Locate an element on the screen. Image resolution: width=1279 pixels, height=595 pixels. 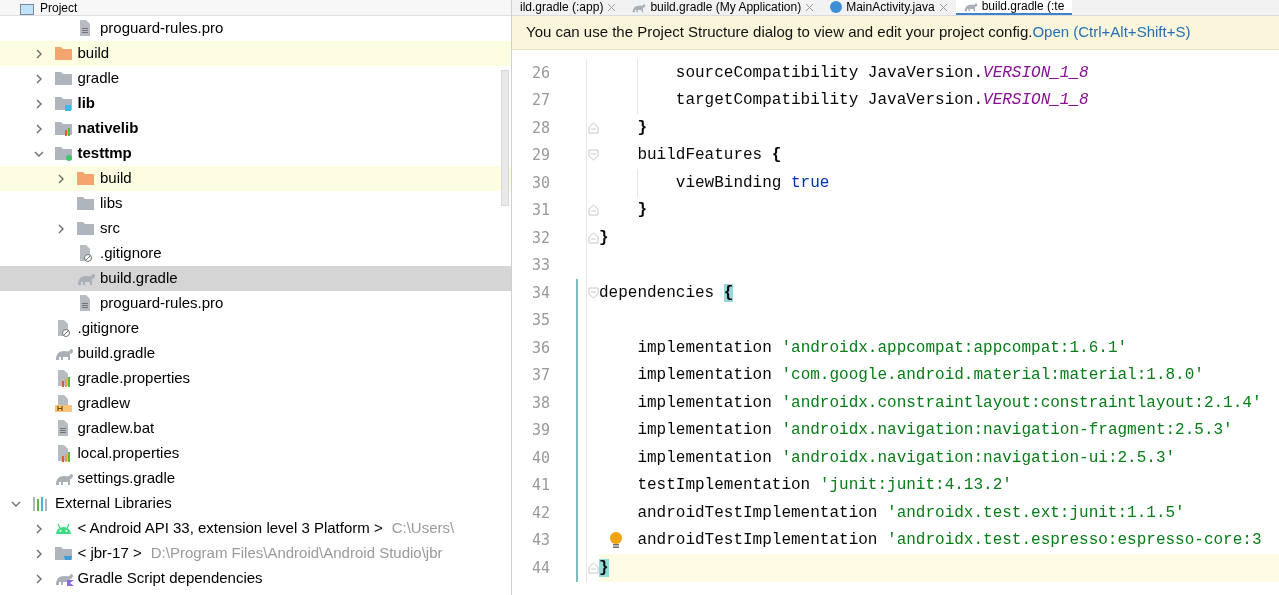
tree-row: local.properties is located at coordinates (255, 453).